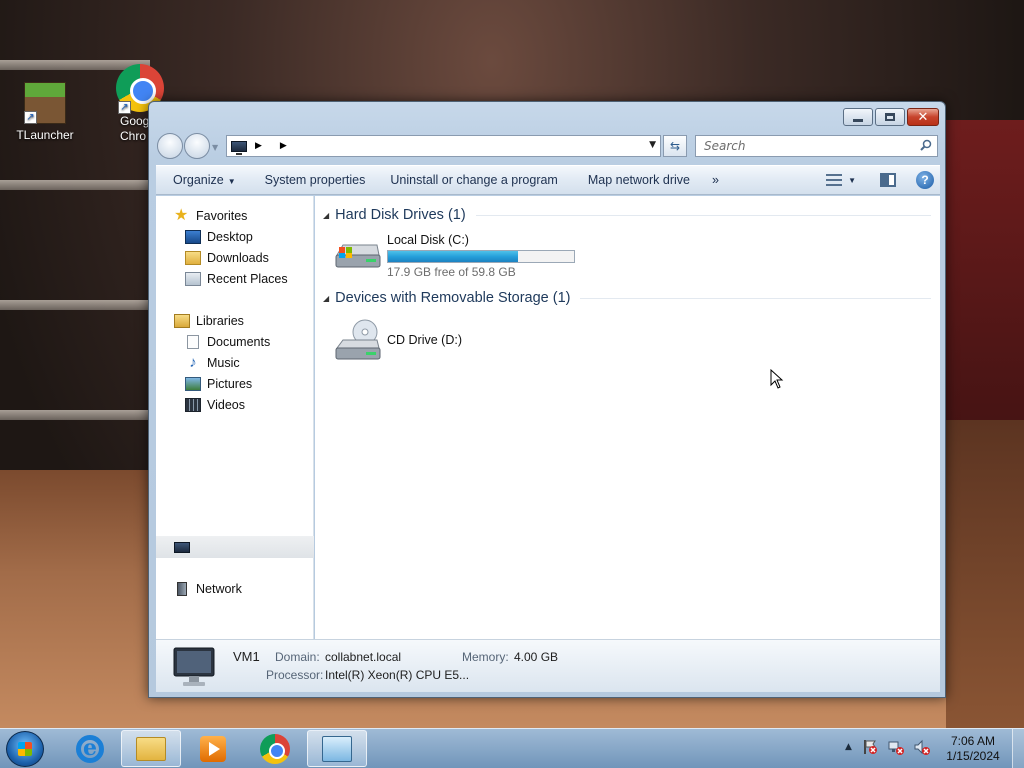  I want to click on nav-favorites: ★ Favorites, so click(253, 216).